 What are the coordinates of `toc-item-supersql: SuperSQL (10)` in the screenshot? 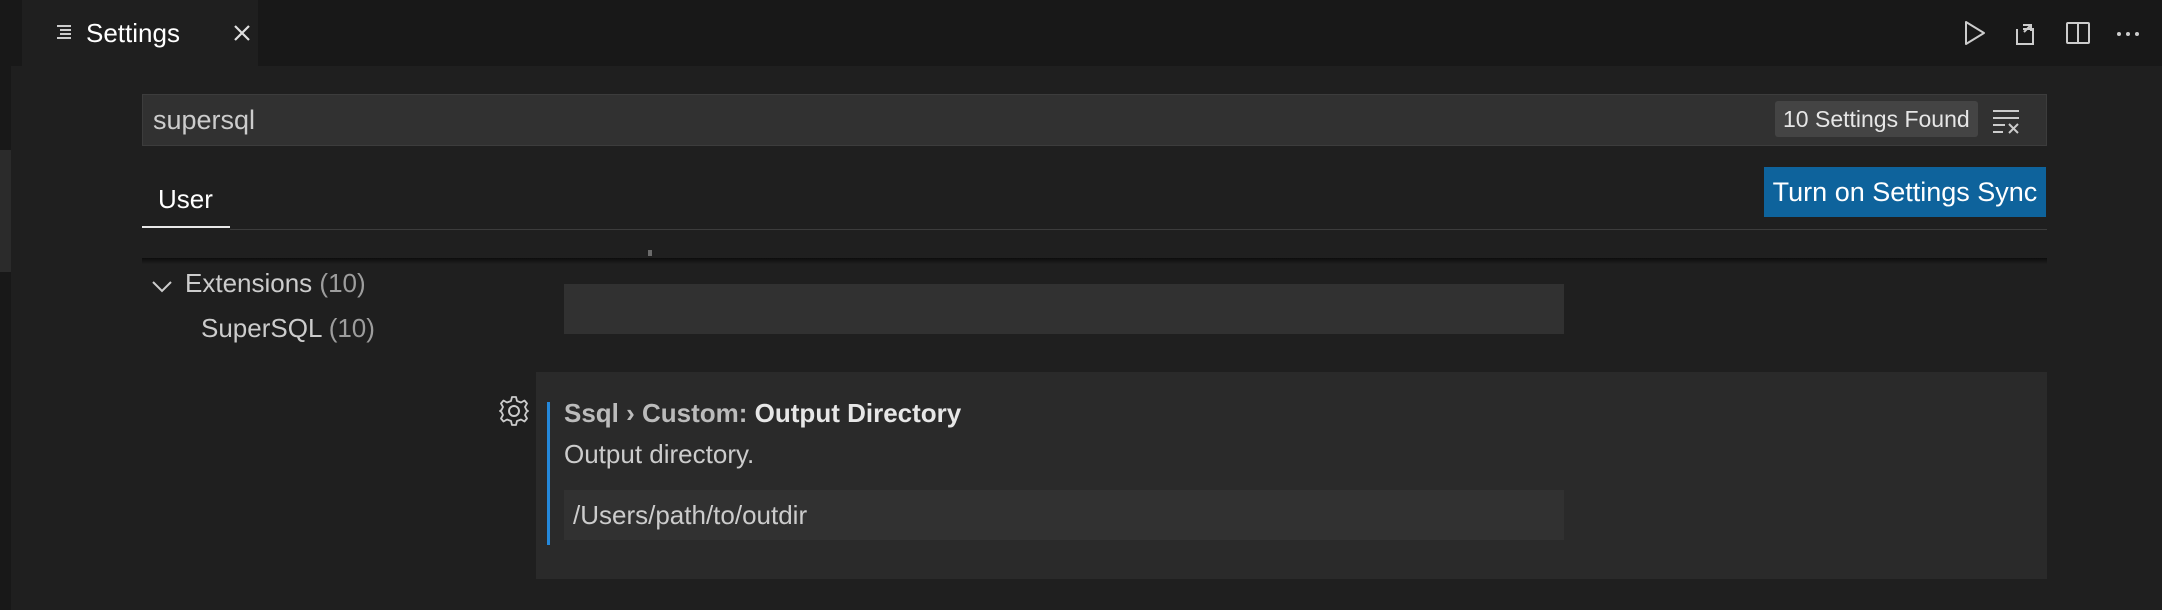 It's located at (288, 328).